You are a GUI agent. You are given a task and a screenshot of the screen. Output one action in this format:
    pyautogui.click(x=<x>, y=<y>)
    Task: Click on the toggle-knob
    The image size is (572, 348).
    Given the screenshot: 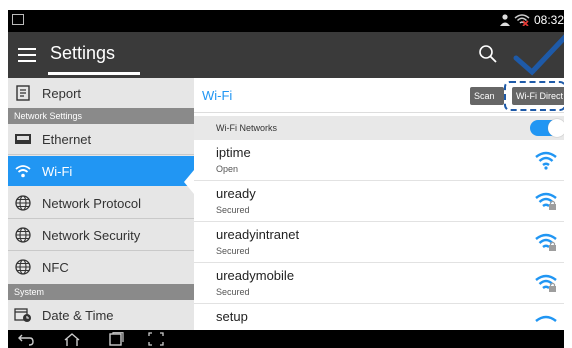 What is the action you would take?
    pyautogui.click(x=556, y=128)
    